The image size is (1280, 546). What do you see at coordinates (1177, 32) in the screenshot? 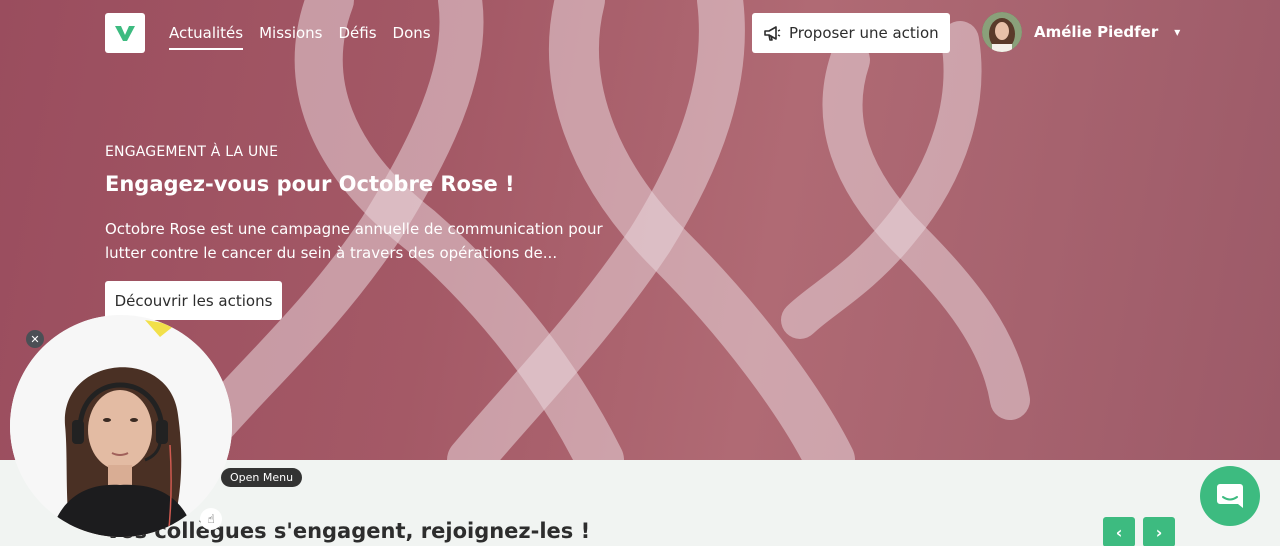
I see `chevron-down-icon: ▾` at bounding box center [1177, 32].